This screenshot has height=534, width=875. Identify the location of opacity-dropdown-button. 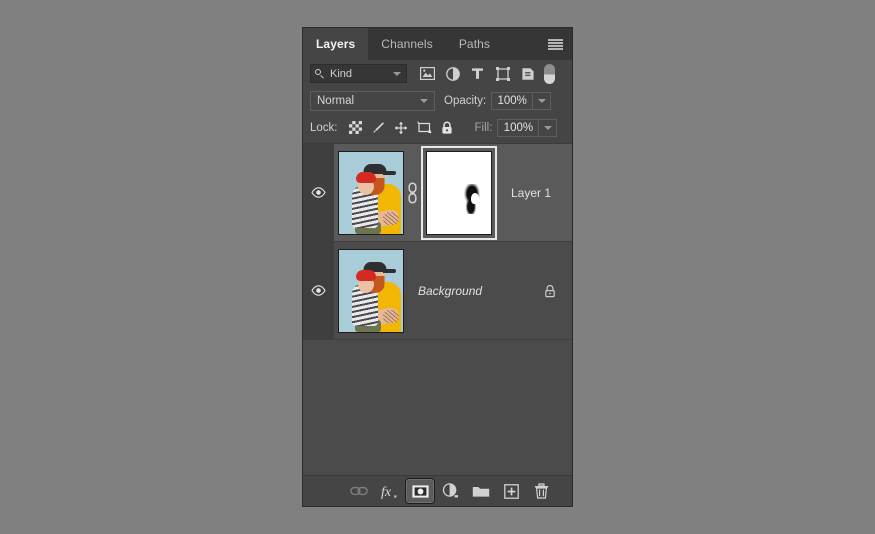
(542, 100).